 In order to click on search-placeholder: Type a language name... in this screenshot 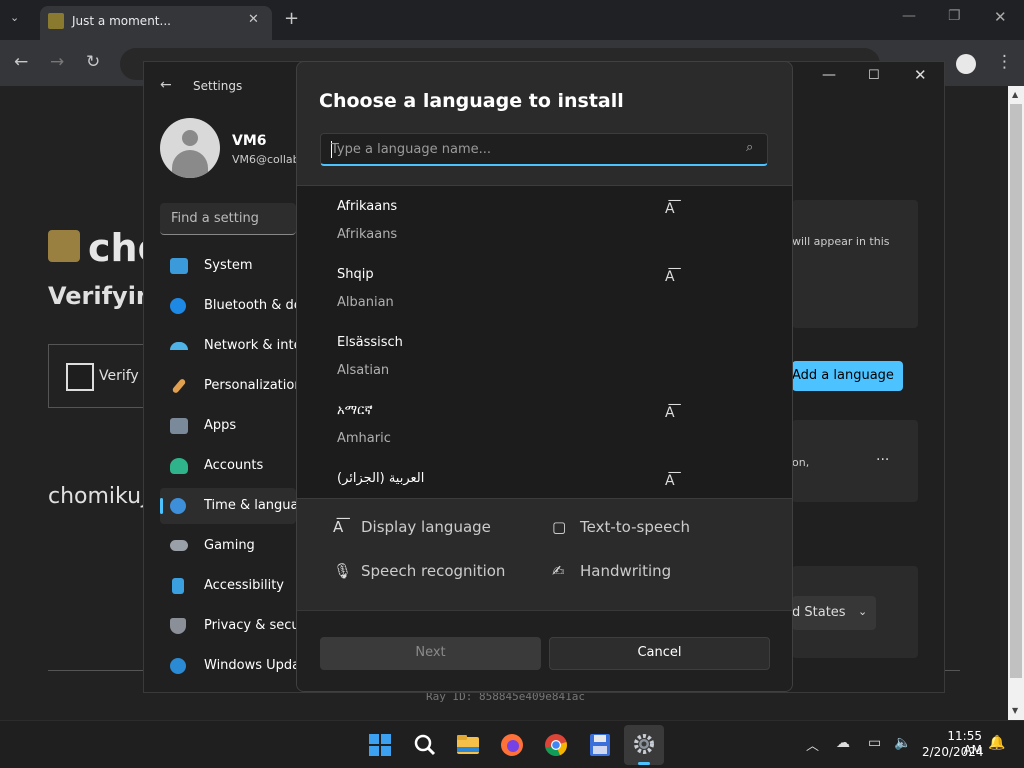, I will do `click(411, 149)`.